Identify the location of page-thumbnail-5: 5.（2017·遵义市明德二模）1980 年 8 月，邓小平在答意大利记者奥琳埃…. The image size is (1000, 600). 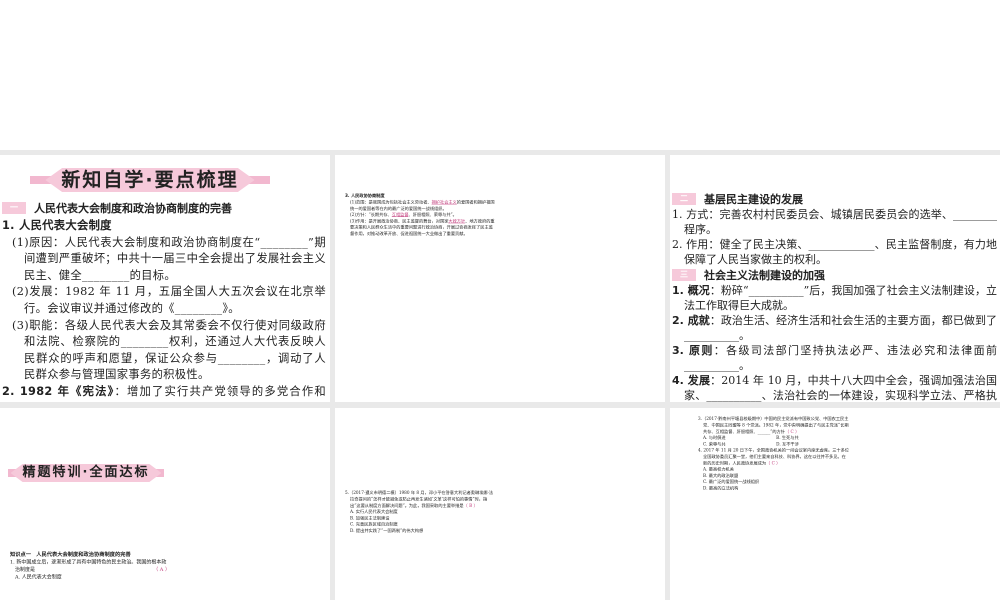
(500, 504).